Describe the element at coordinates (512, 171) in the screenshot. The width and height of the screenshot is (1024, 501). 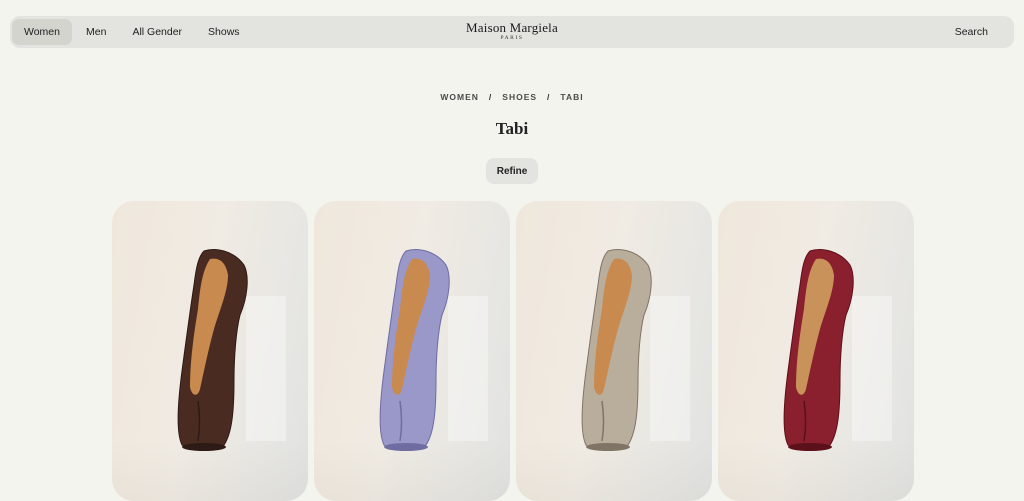
I see `refine-button: Refine` at that location.